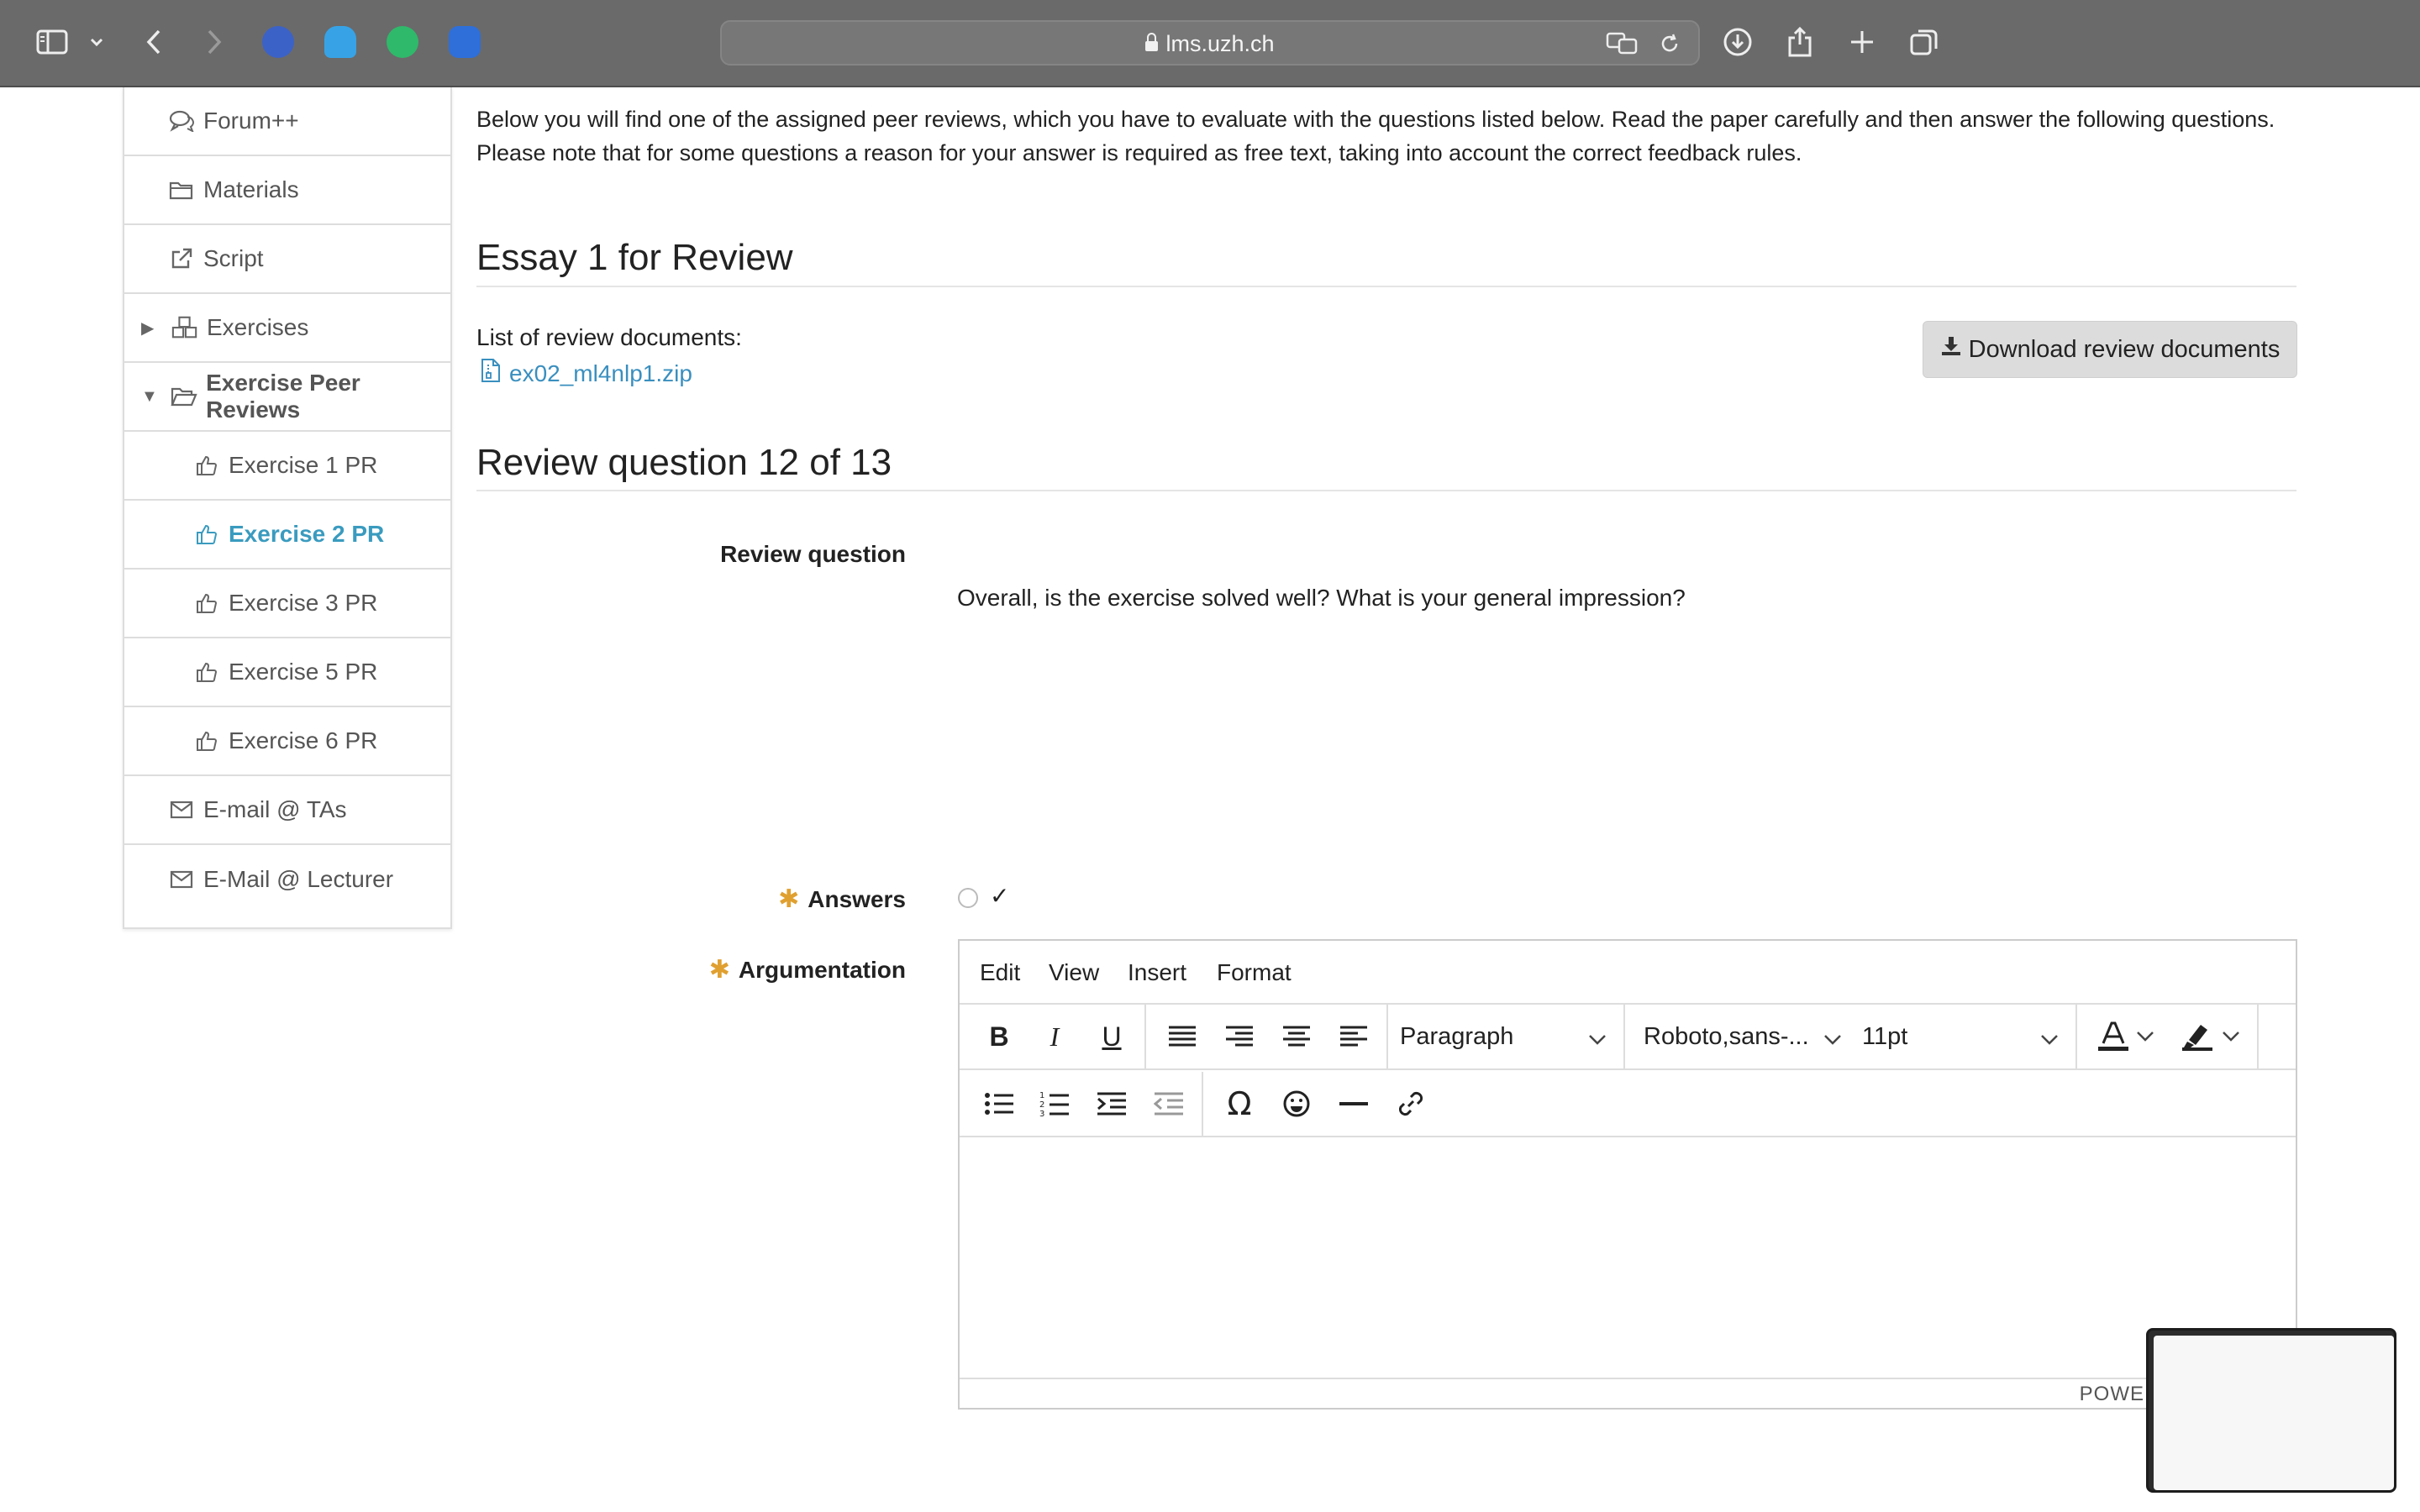 The height and width of the screenshot is (1512, 2420). Describe the element at coordinates (287, 259) in the screenshot. I see `sidebar-item-script: Script` at that location.